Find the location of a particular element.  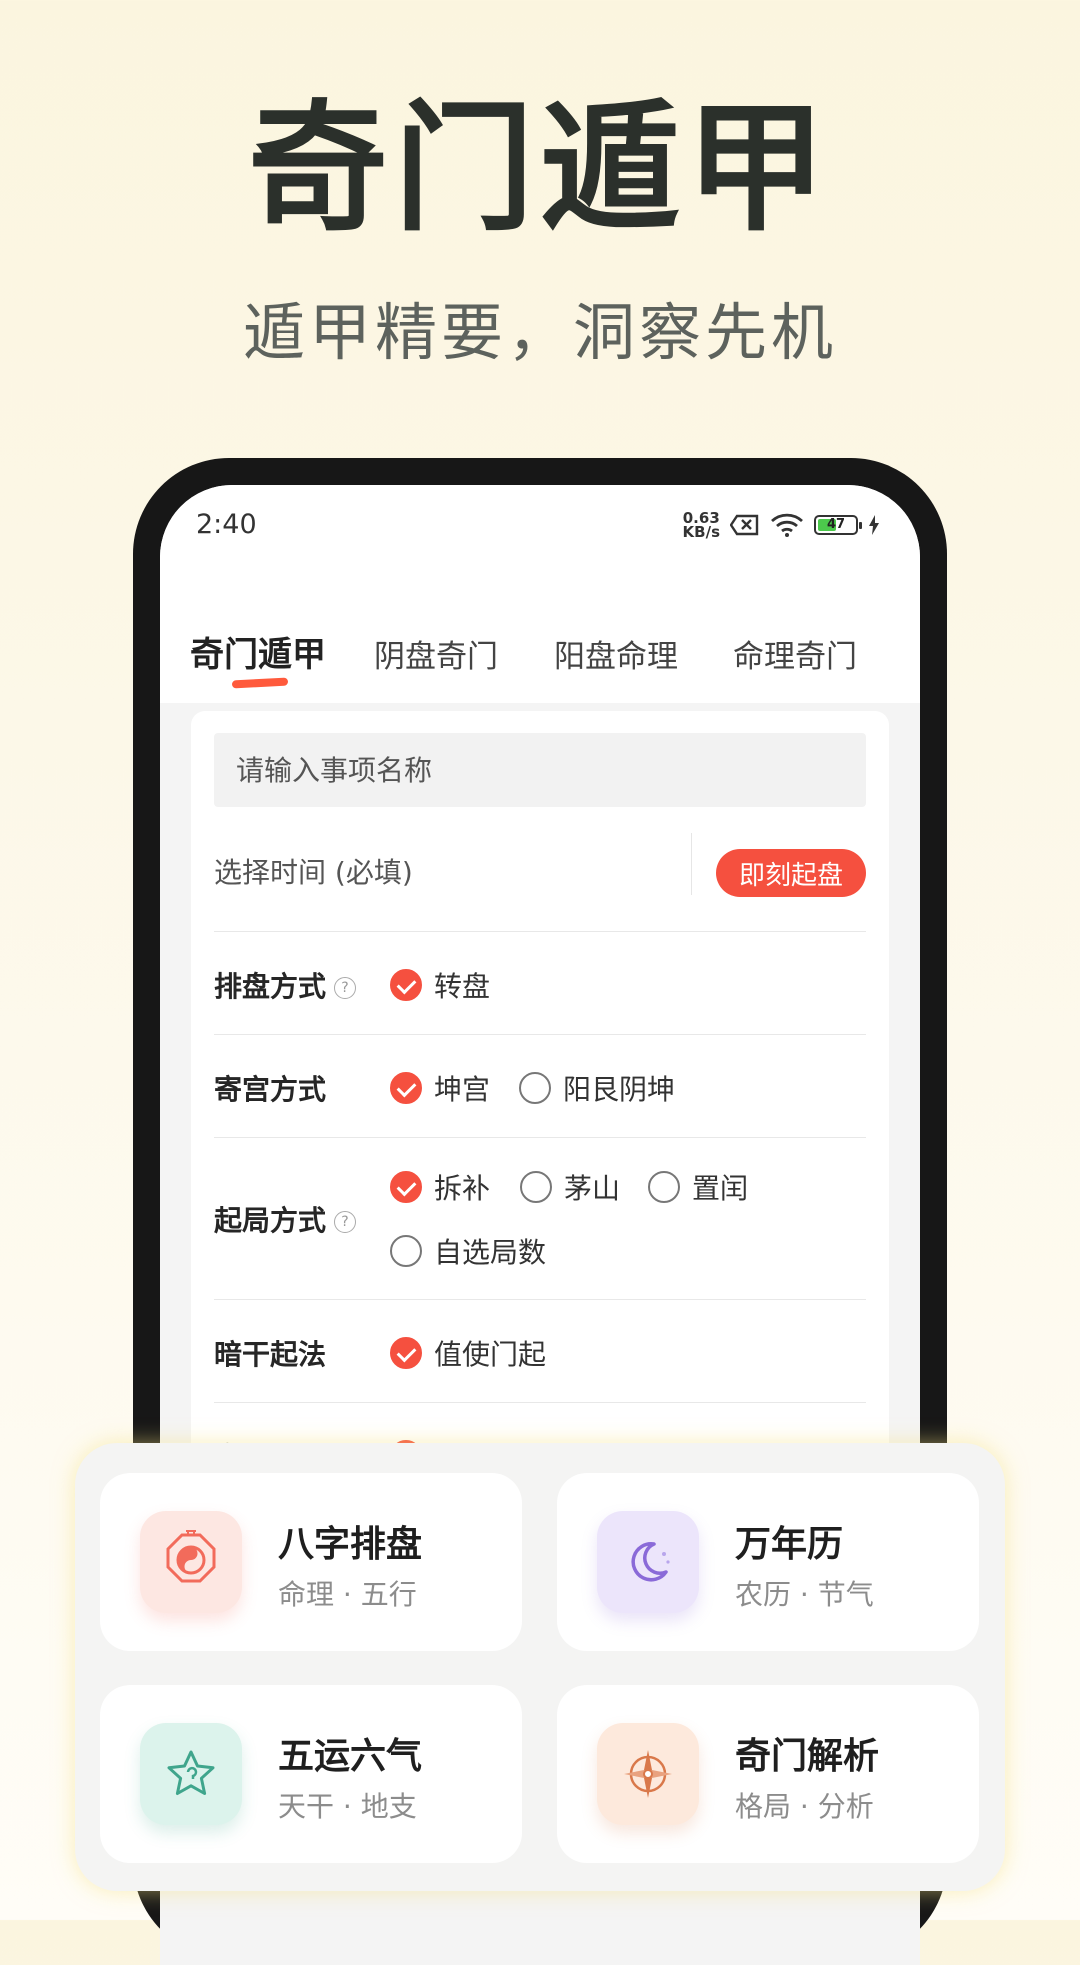

tab-qimen-dunjia: 奇门遁甲 is located at coordinates (258, 651).